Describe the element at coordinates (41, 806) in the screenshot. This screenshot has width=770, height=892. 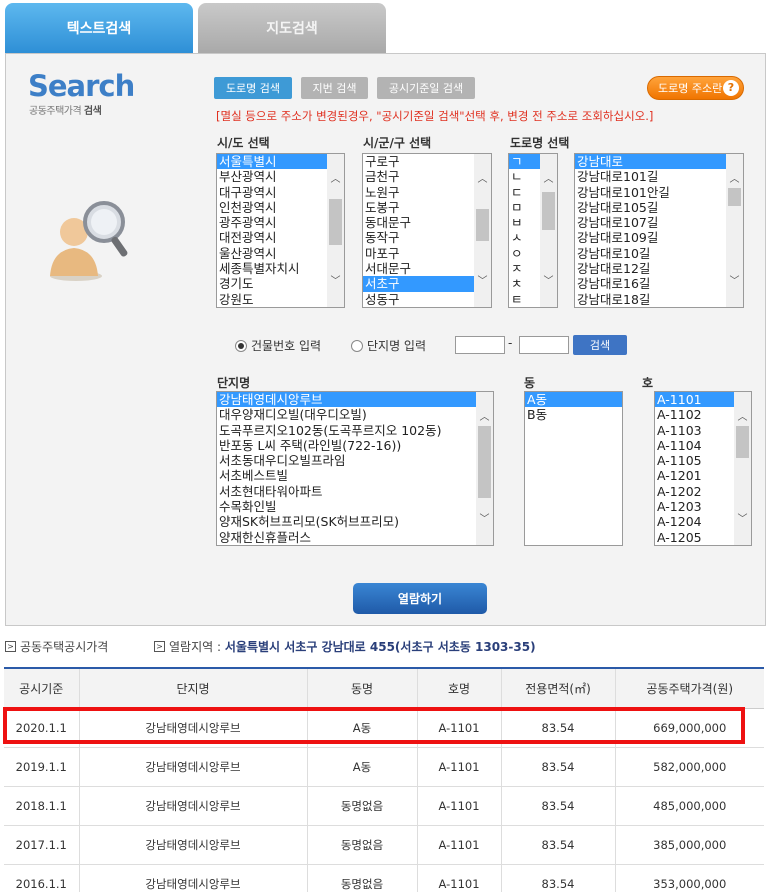
I see `table-cell: 2018.1.1` at that location.